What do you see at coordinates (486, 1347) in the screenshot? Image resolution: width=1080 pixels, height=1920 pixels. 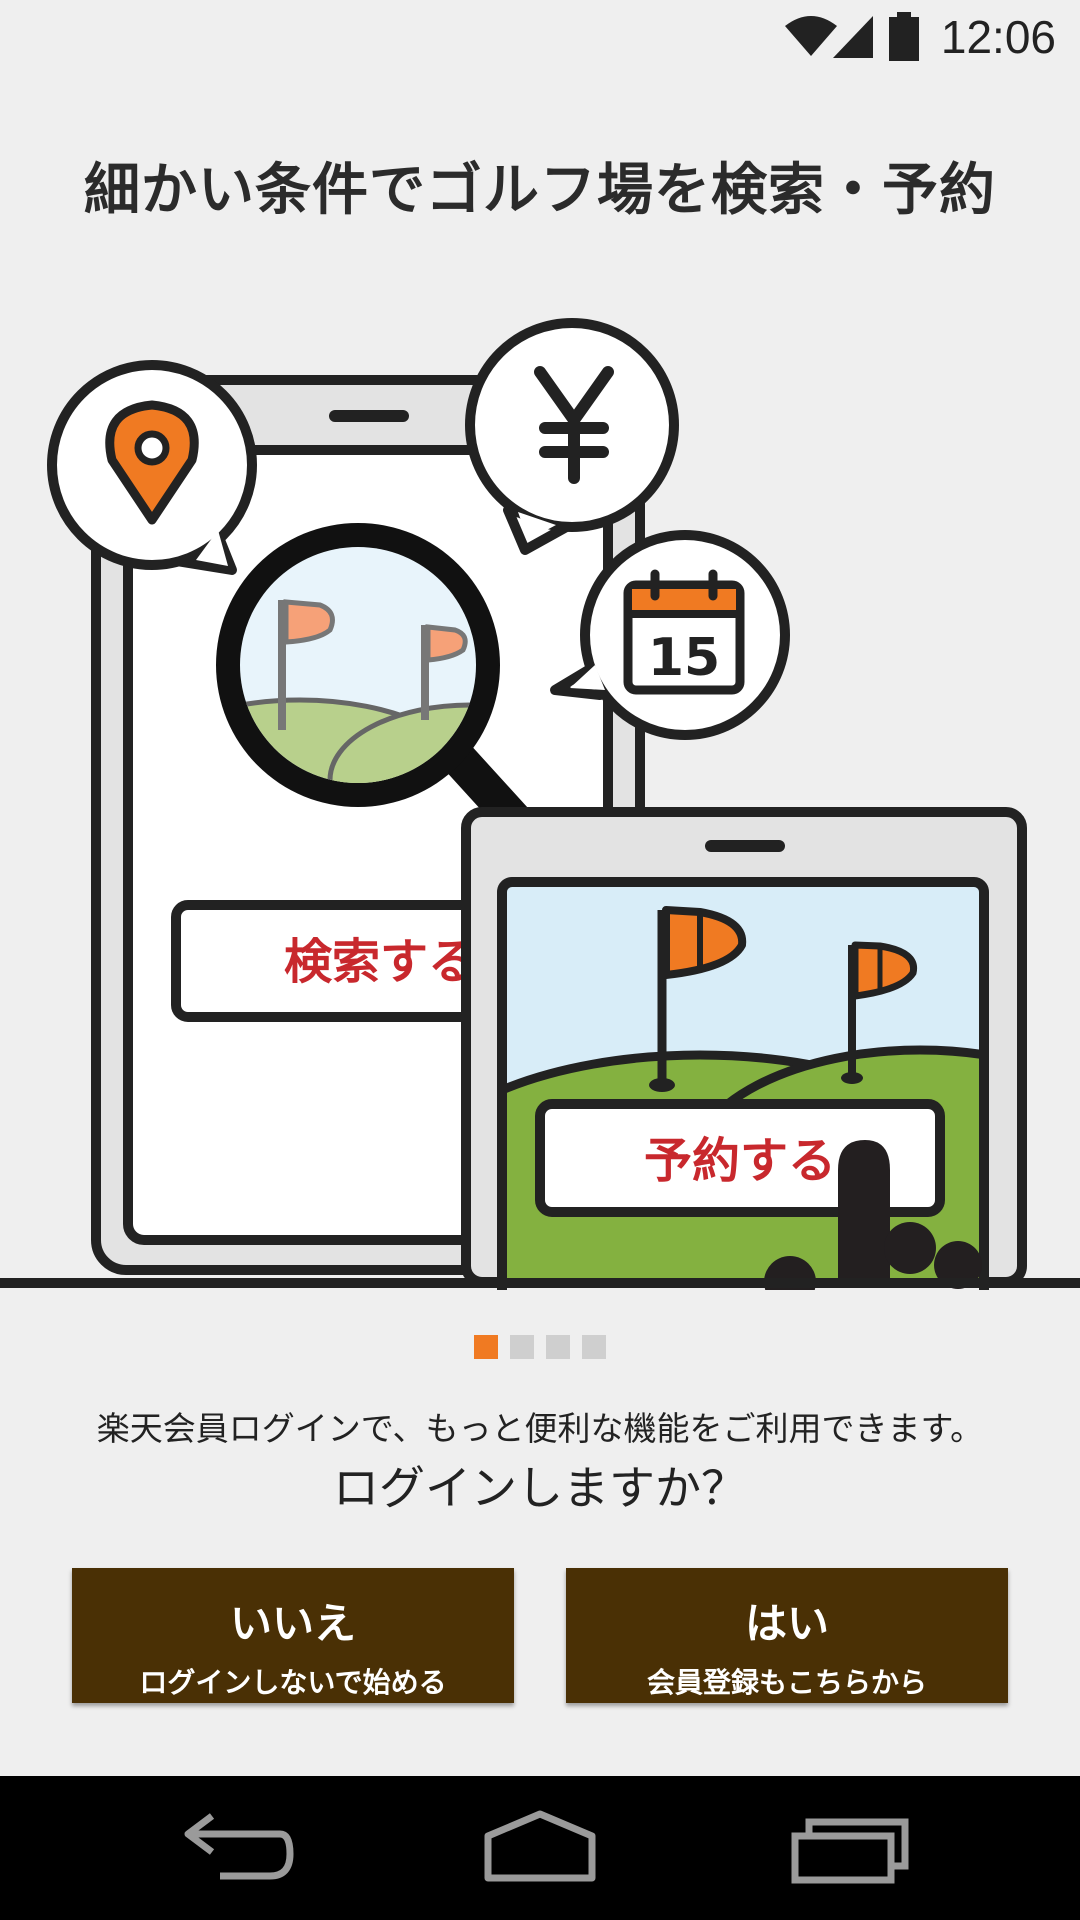 I see `page-dot-active` at bounding box center [486, 1347].